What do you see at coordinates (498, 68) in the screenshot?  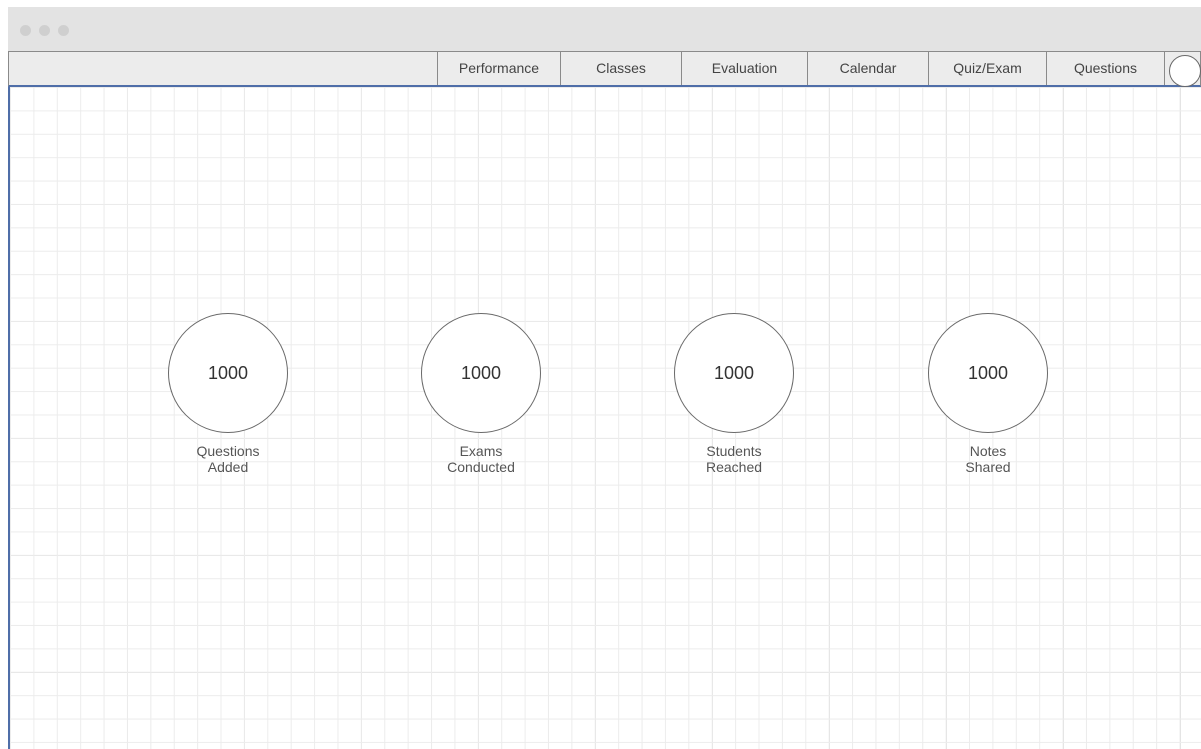 I see `nav-performance: Performance` at bounding box center [498, 68].